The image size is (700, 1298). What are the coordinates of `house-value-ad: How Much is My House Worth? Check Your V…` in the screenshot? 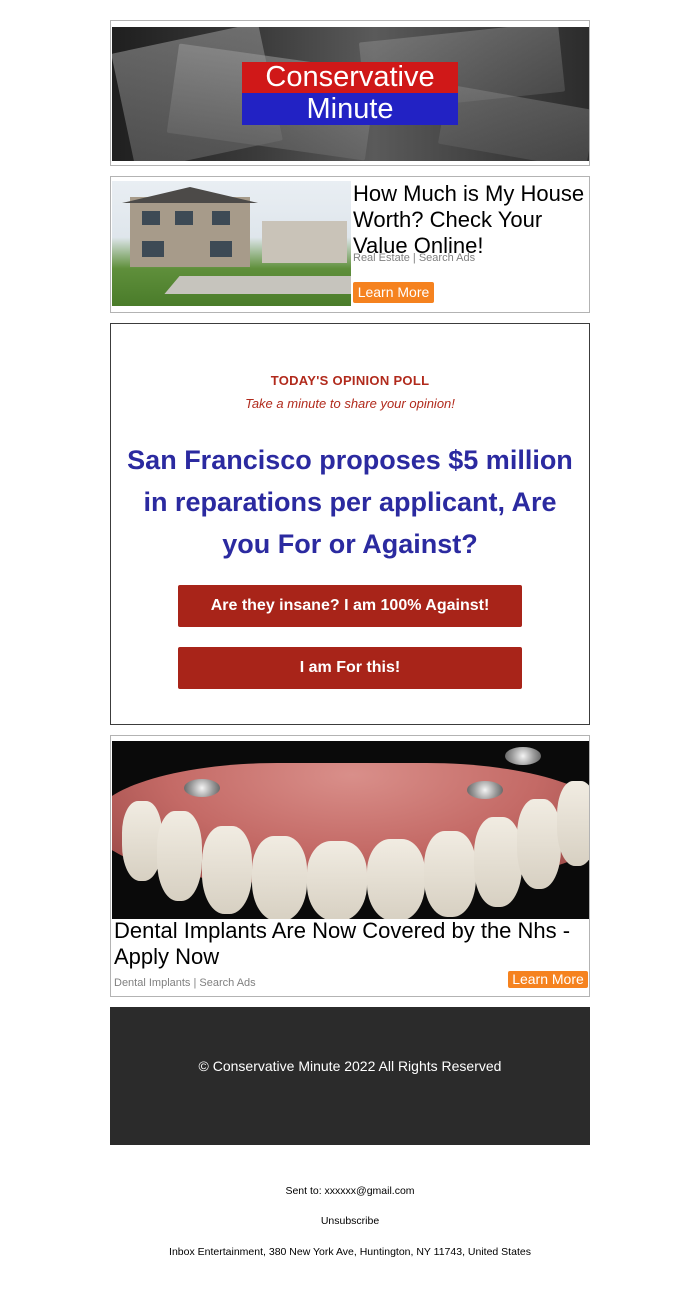 It's located at (350, 244).